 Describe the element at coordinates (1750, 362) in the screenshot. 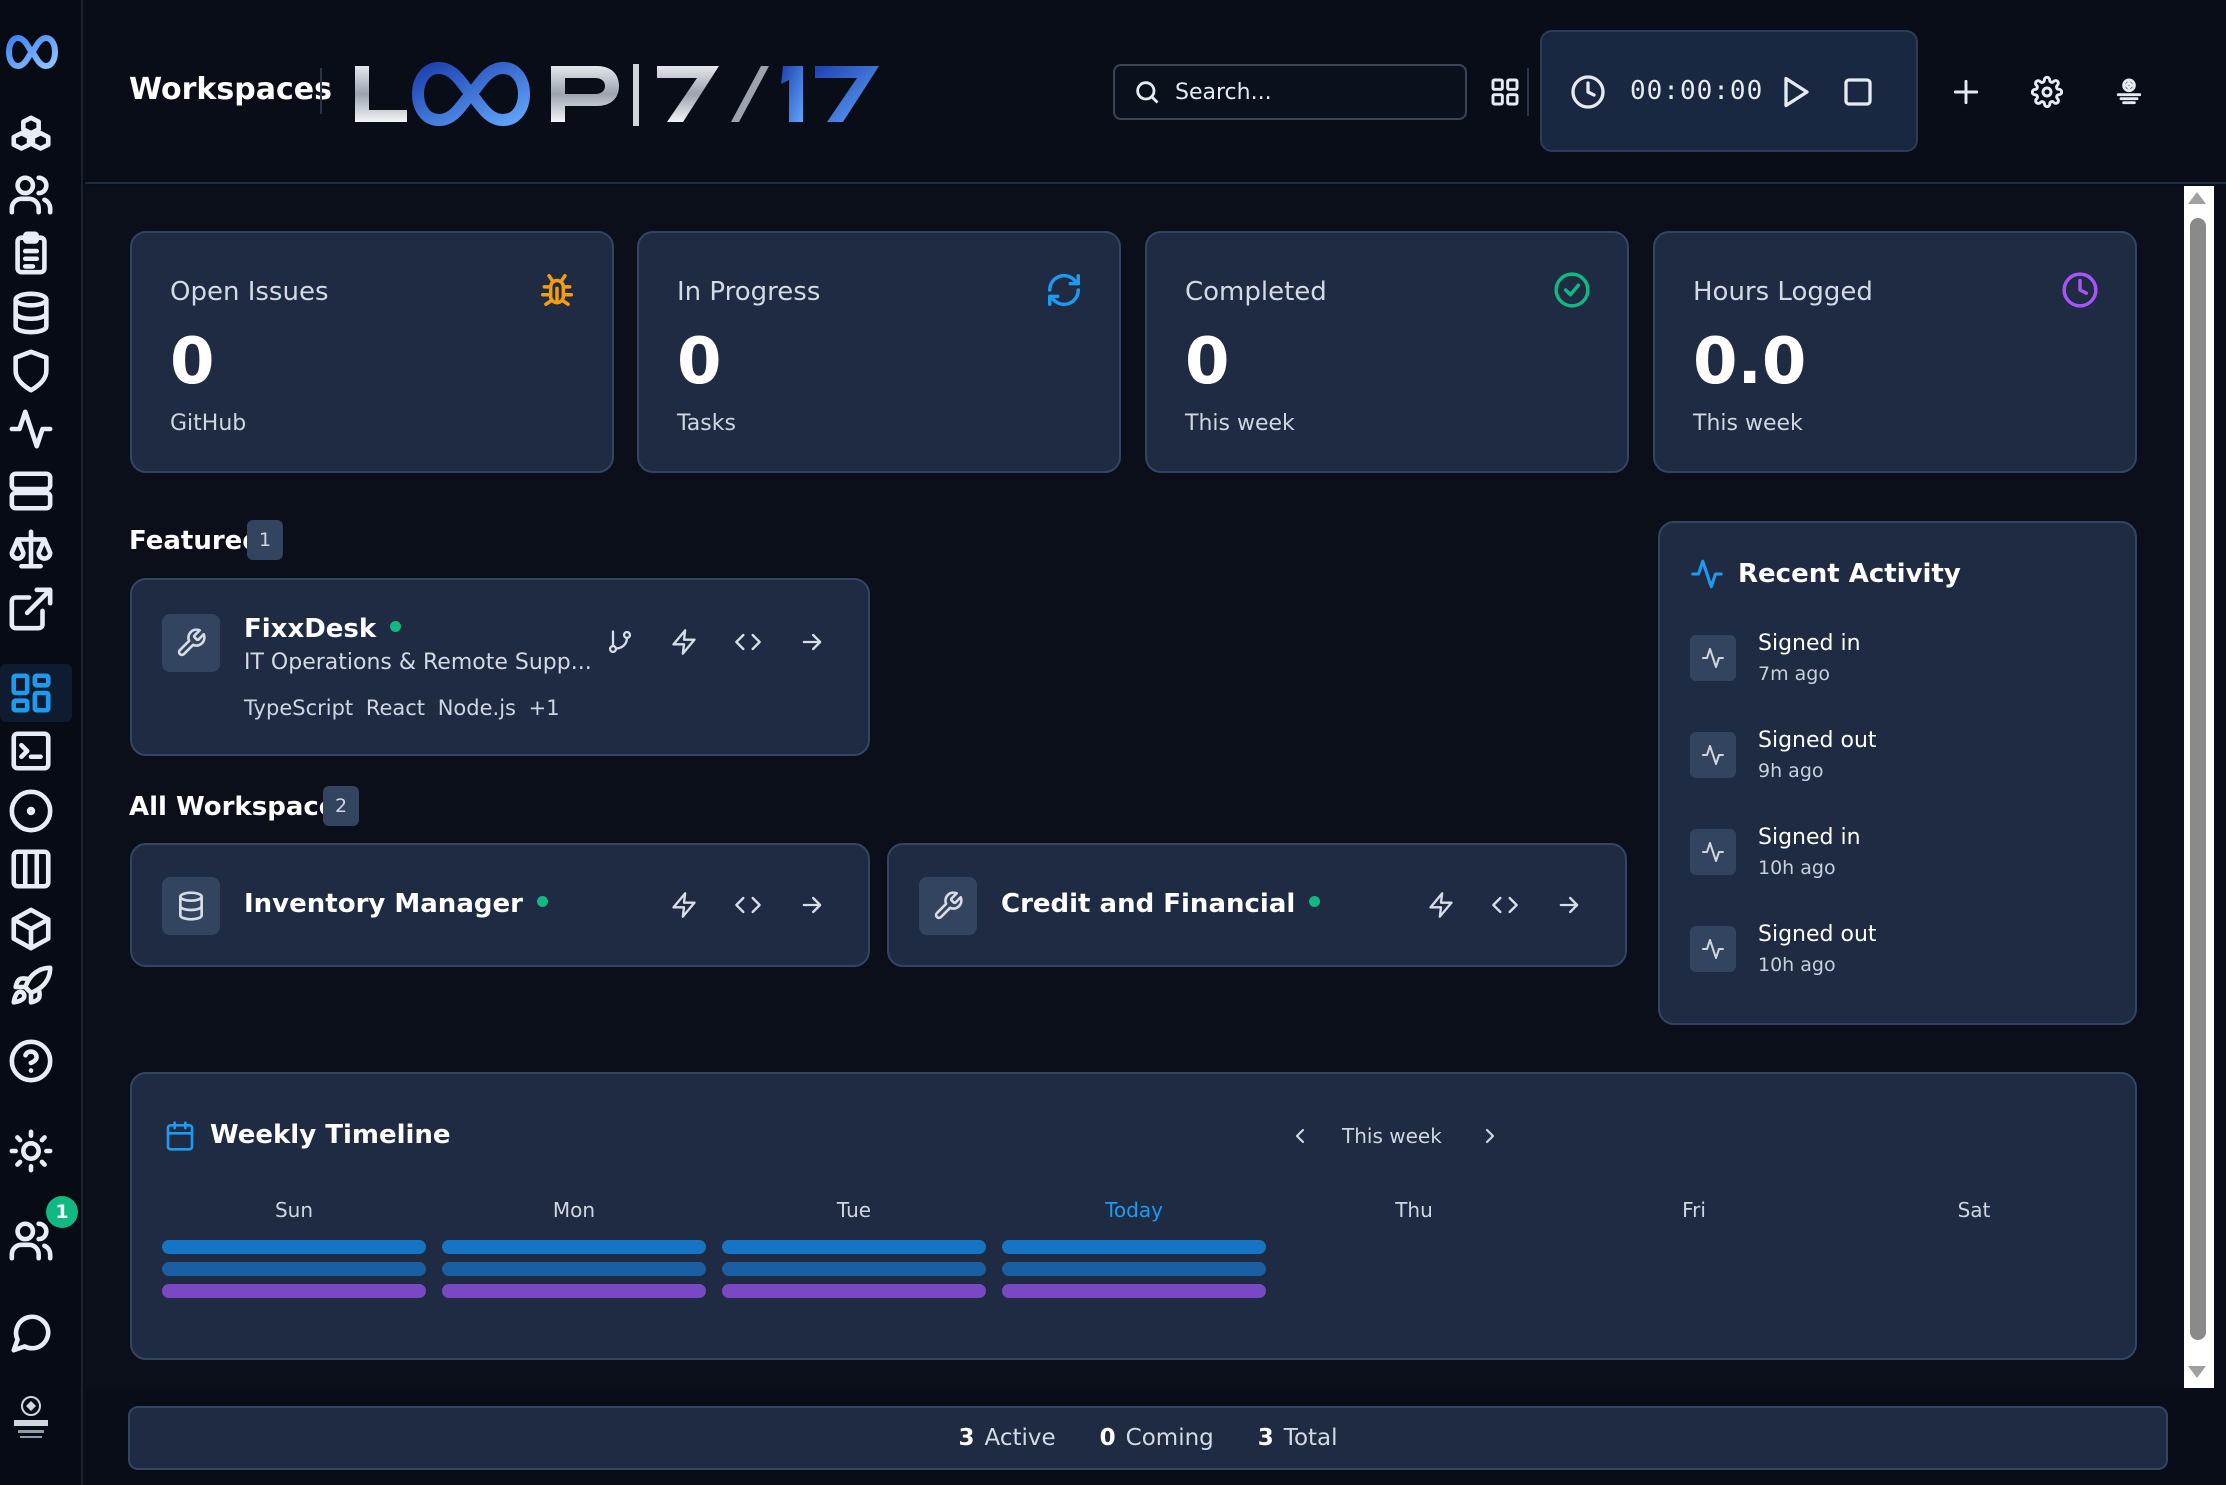

I see `stat-value: 0.0` at that location.